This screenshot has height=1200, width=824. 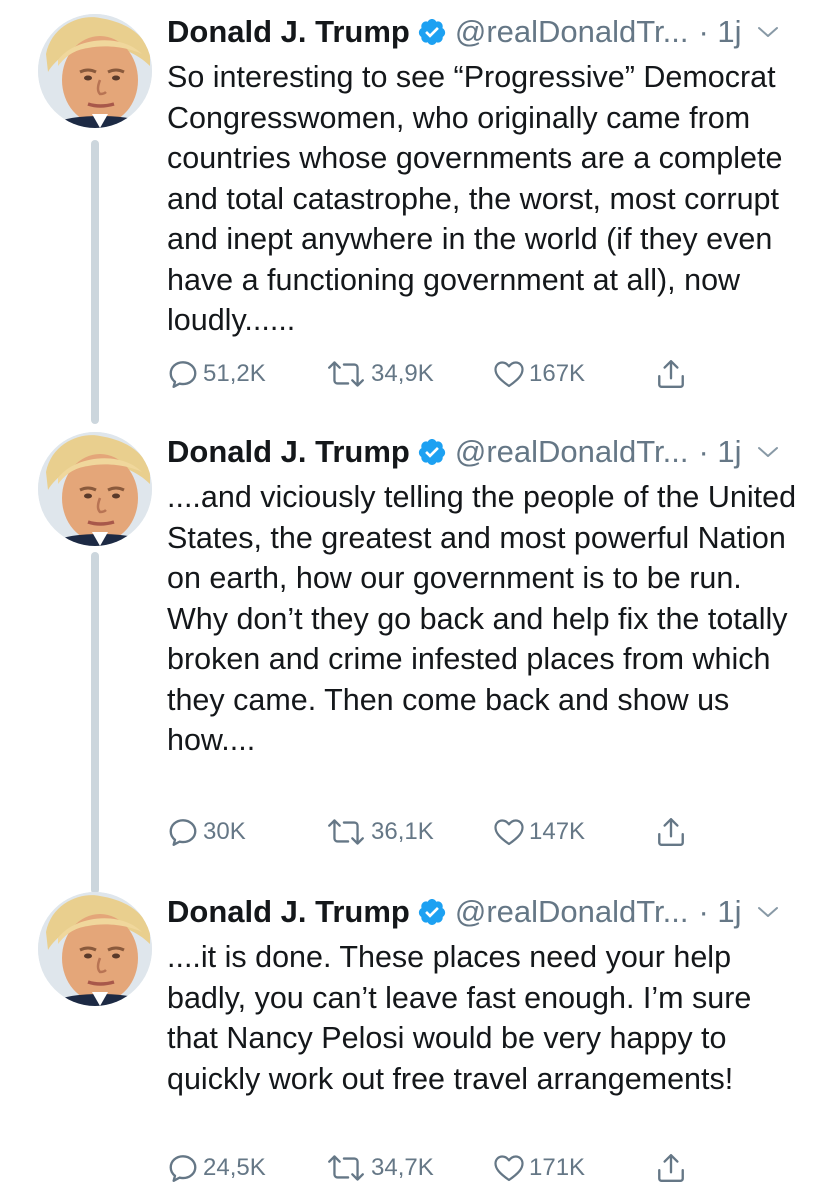 What do you see at coordinates (402, 373) in the screenshot?
I see `retweet-count: 34,9K` at bounding box center [402, 373].